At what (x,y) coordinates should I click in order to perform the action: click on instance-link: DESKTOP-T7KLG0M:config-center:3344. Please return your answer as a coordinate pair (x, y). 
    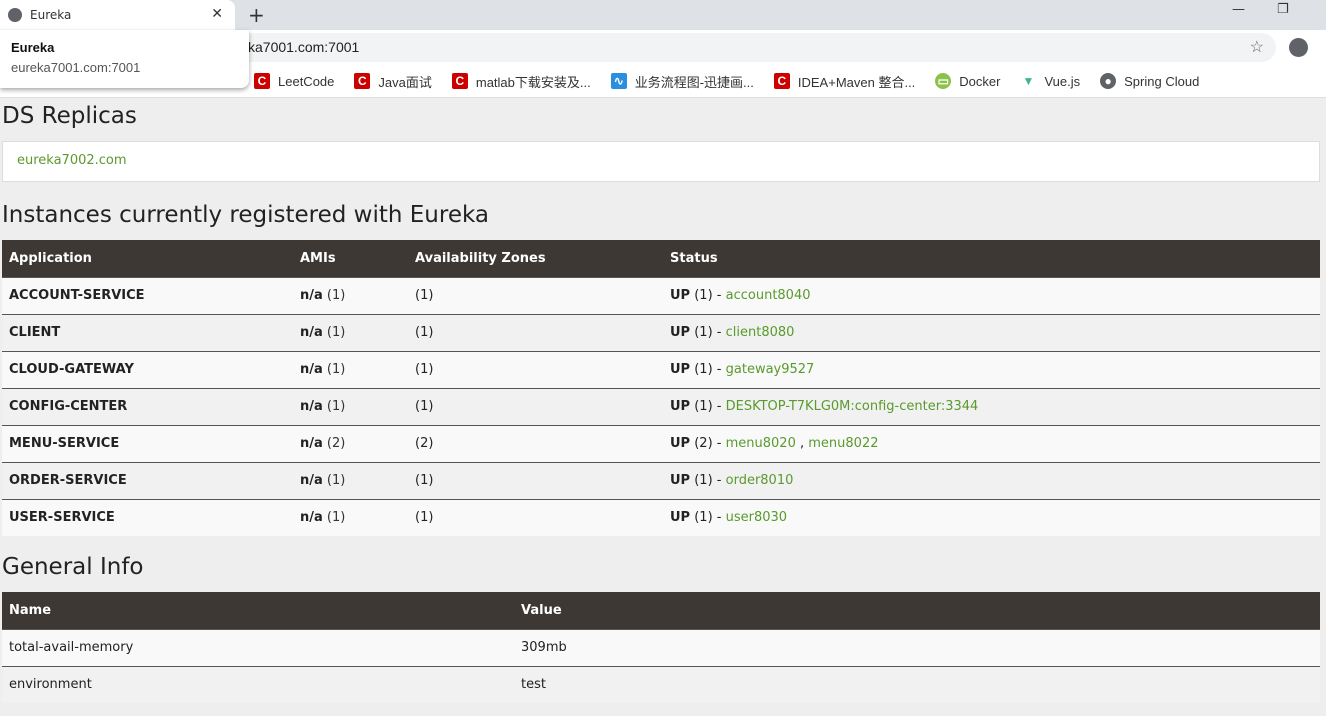
    Looking at the image, I should click on (852, 406).